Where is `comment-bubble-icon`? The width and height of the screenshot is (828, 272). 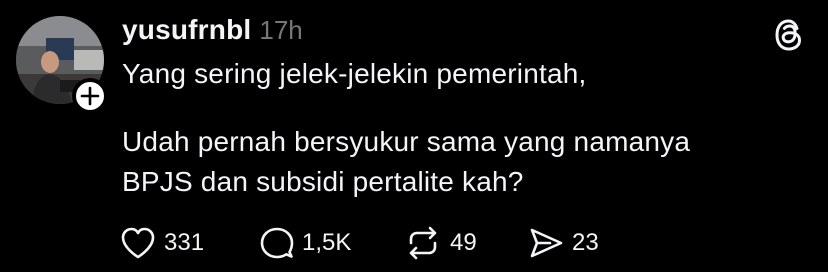 comment-bubble-icon is located at coordinates (277, 243).